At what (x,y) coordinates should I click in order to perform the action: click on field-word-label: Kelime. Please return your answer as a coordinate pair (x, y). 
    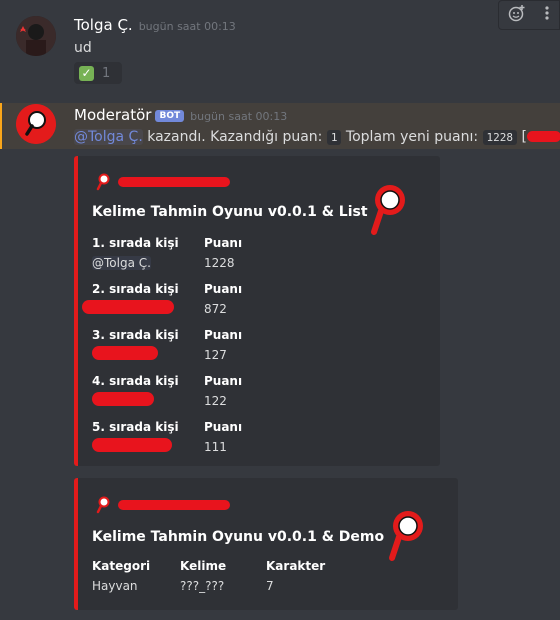
    Looking at the image, I should click on (203, 566).